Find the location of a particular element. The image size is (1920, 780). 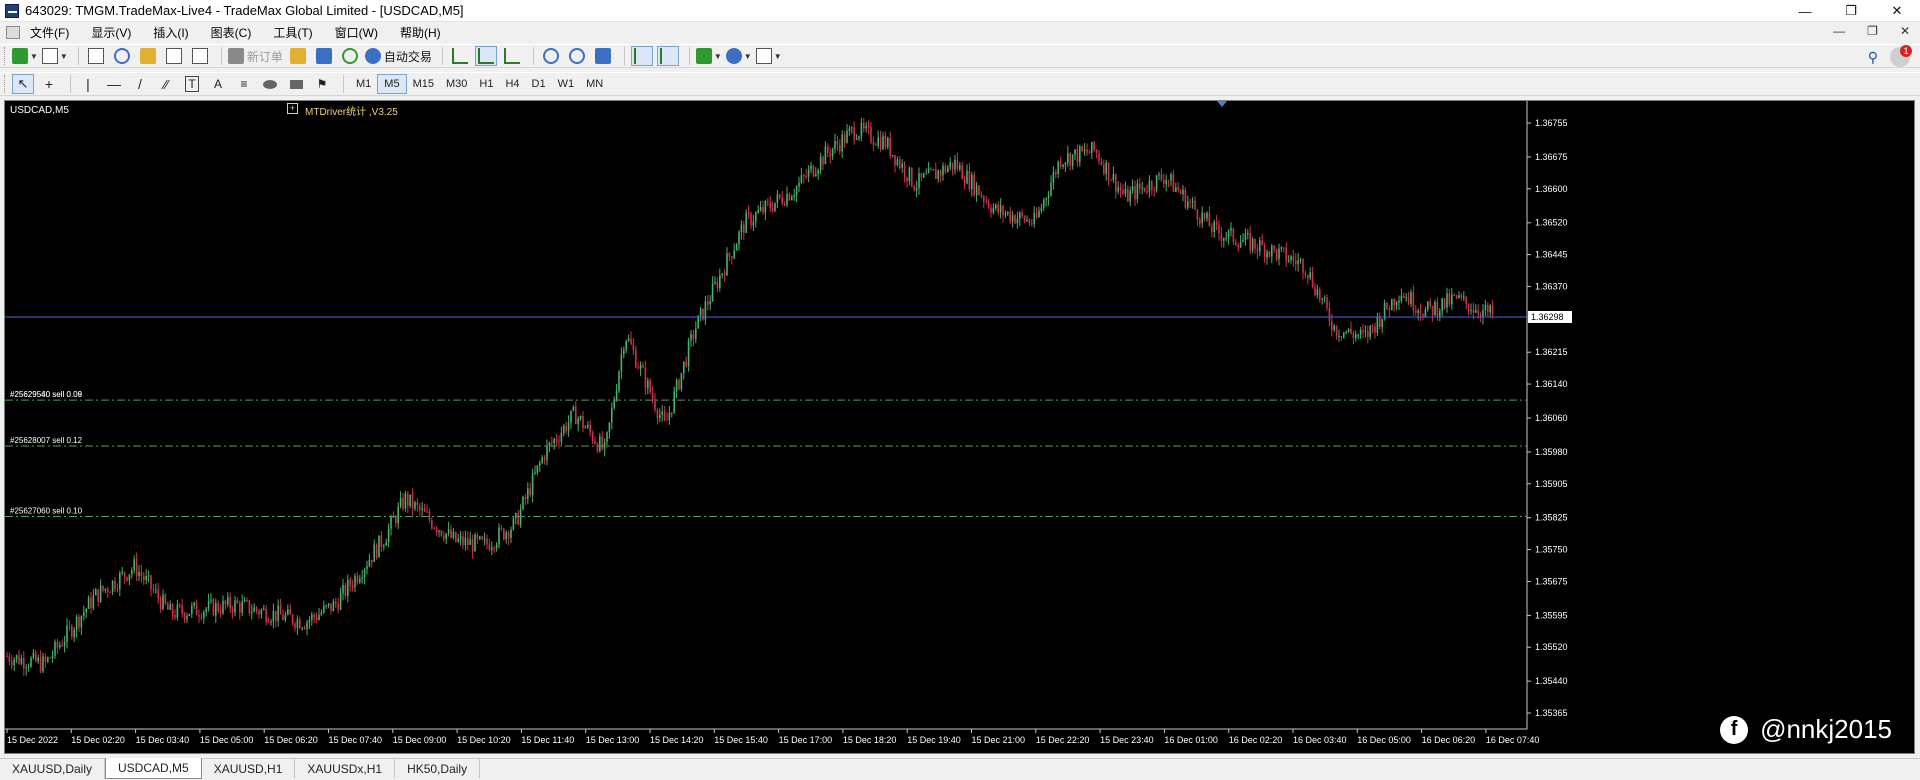

mdi-minimize-button: — is located at coordinates (1839, 31).